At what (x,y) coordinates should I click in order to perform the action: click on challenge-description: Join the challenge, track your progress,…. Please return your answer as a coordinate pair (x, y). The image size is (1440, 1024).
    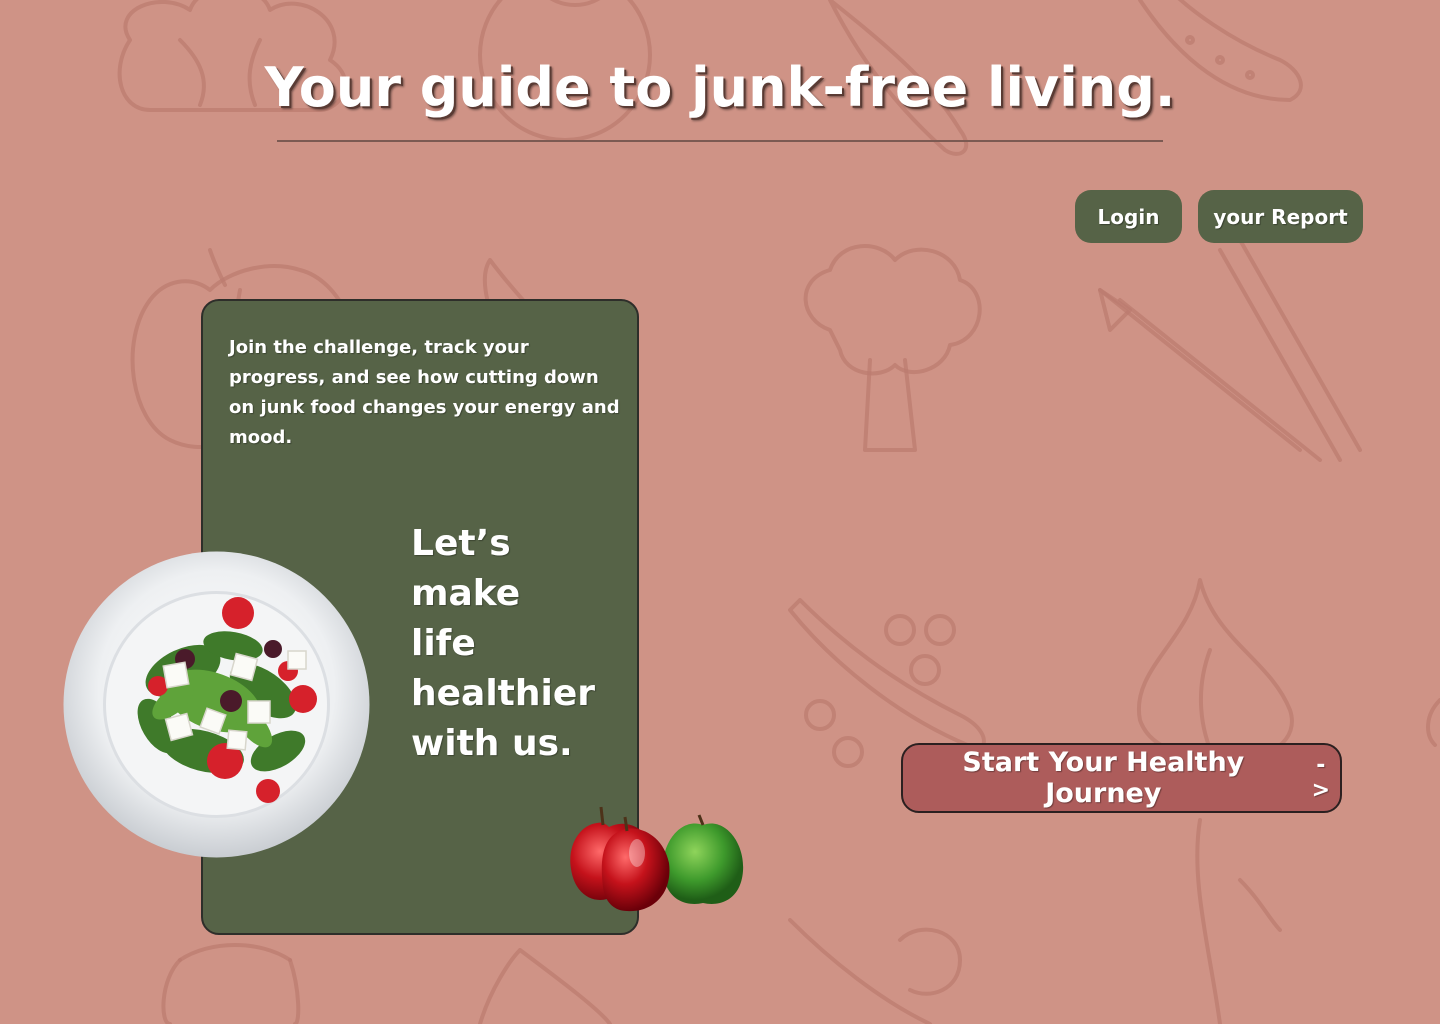
    Looking at the image, I should click on (424, 392).